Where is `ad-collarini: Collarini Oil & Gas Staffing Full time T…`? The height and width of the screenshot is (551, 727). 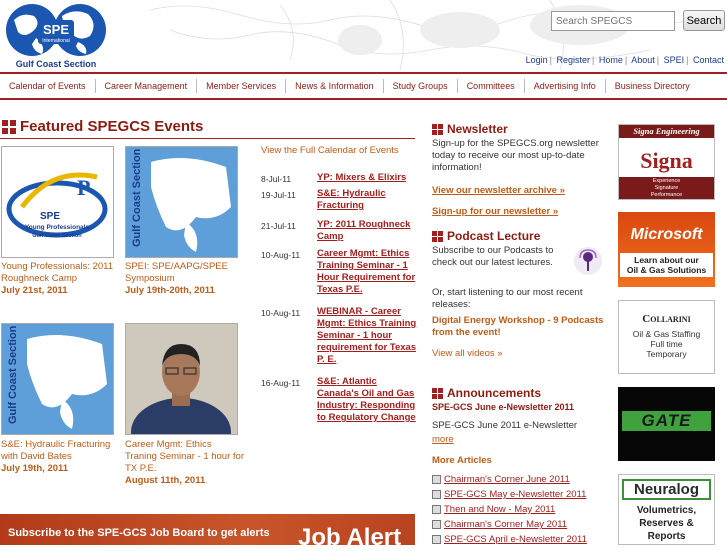
ad-collarini: Collarini Oil & Gas Staffing Full time T… is located at coordinates (666, 337).